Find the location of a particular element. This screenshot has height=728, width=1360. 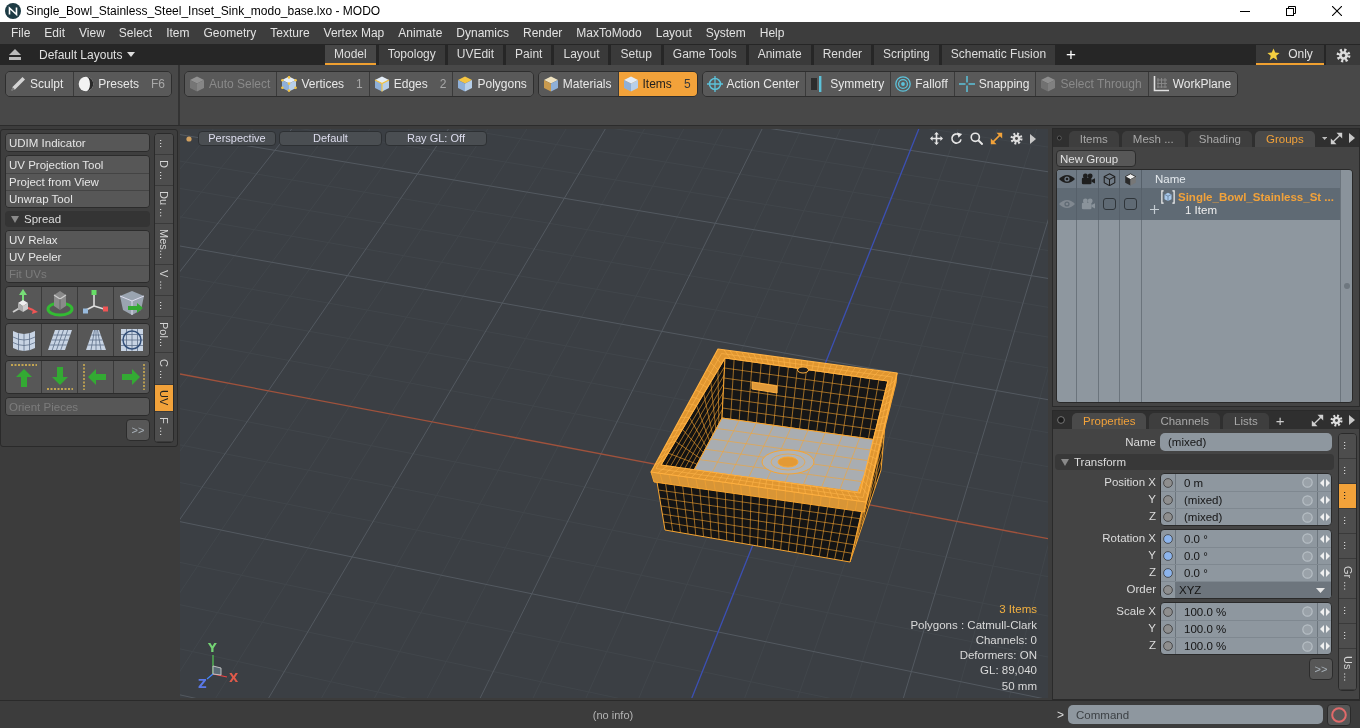

layout-tab: Layout is located at coordinates (581, 55).